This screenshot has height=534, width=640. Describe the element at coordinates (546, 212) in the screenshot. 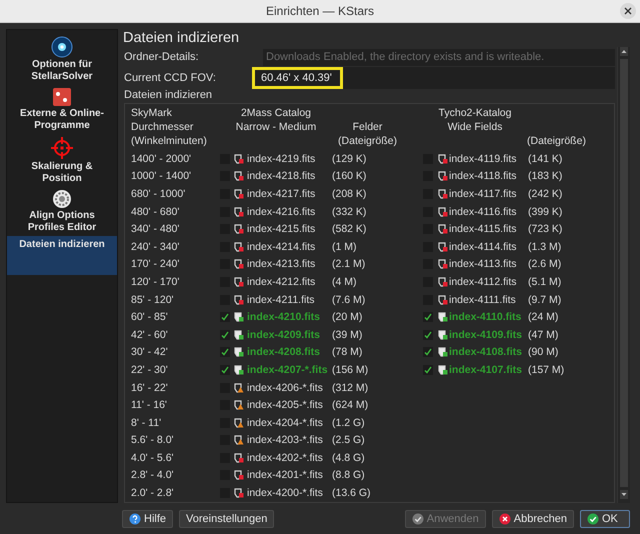

I see `file-size: (399 K)` at that location.